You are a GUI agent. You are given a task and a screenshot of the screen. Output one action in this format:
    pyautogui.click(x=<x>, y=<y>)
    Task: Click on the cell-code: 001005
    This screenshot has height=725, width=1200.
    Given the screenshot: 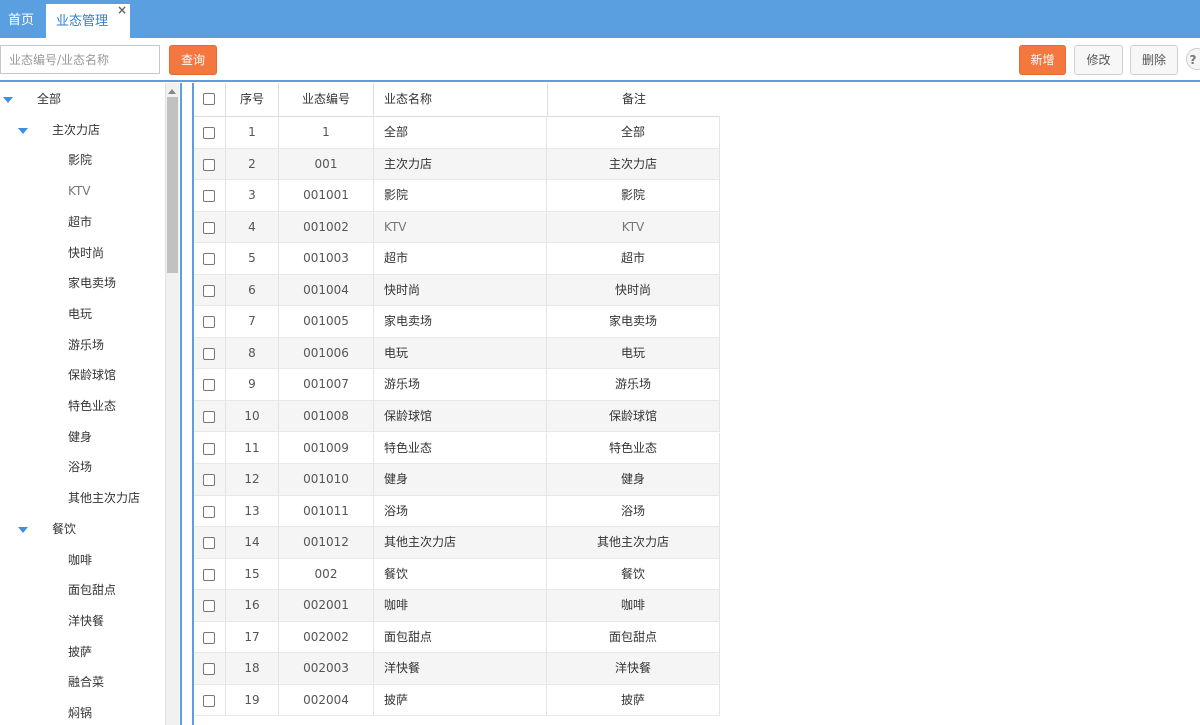 What is the action you would take?
    pyautogui.click(x=326, y=322)
    